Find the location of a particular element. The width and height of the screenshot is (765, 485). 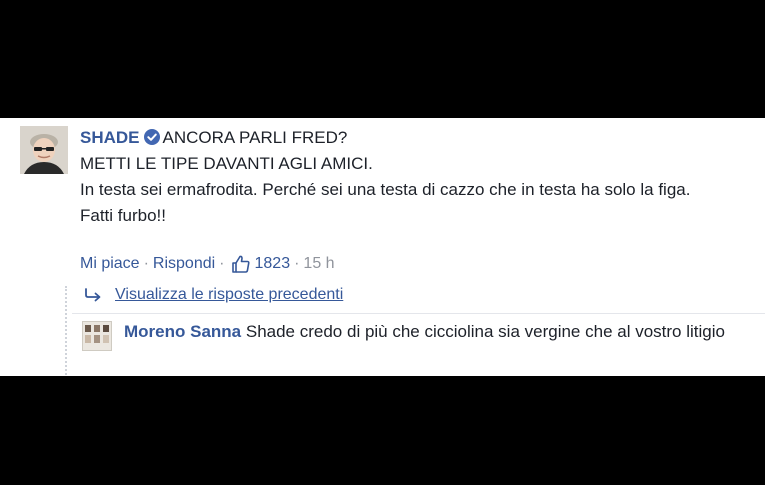

reply-thread-rail is located at coordinates (67, 331).